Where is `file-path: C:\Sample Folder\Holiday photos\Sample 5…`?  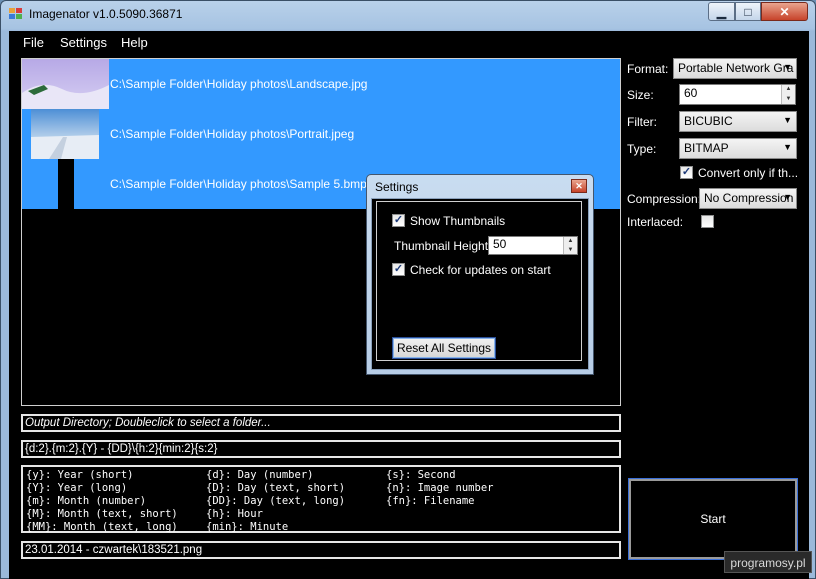
file-path: C:\Sample Folder\Holiday photos\Sample 5… is located at coordinates (238, 184).